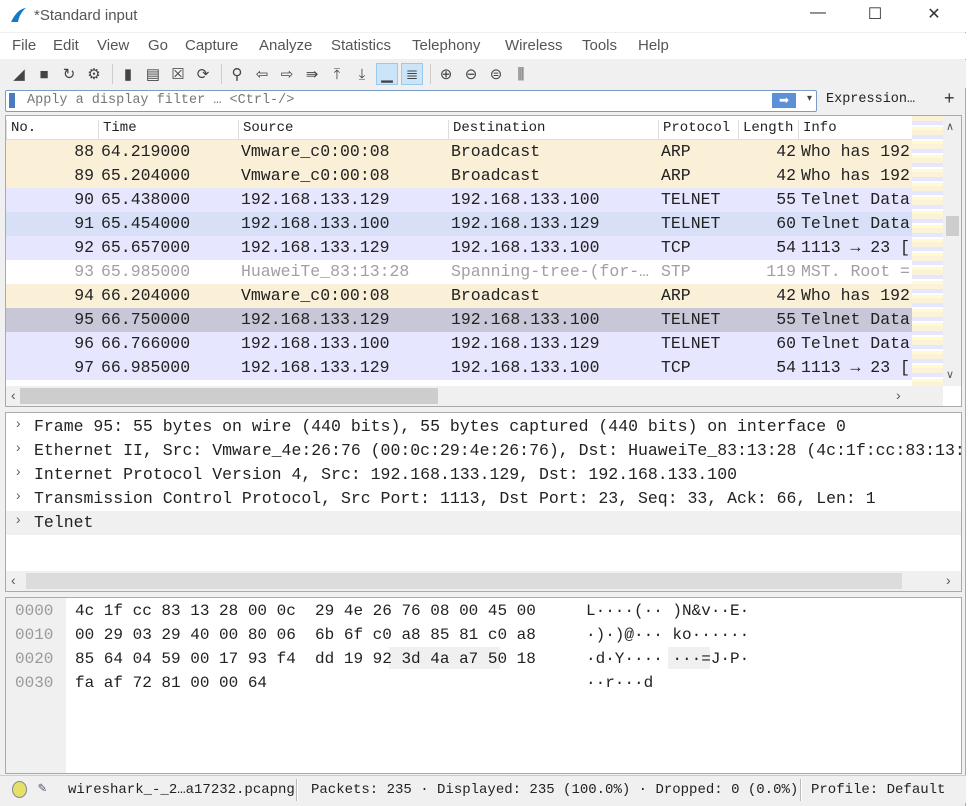 The height and width of the screenshot is (806, 974). I want to click on details-horizontal-scrollbar: ‹ ›, so click(483, 581).